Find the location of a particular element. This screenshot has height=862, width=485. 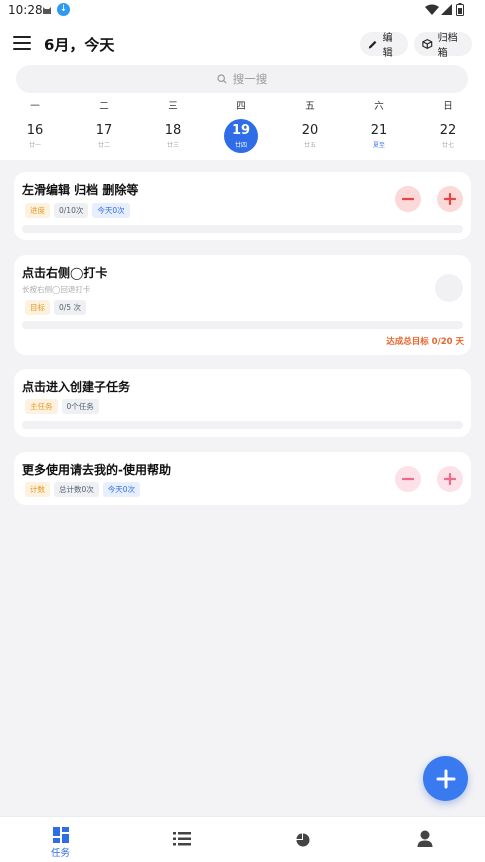

task-tag: 0/10次 is located at coordinates (71, 210).